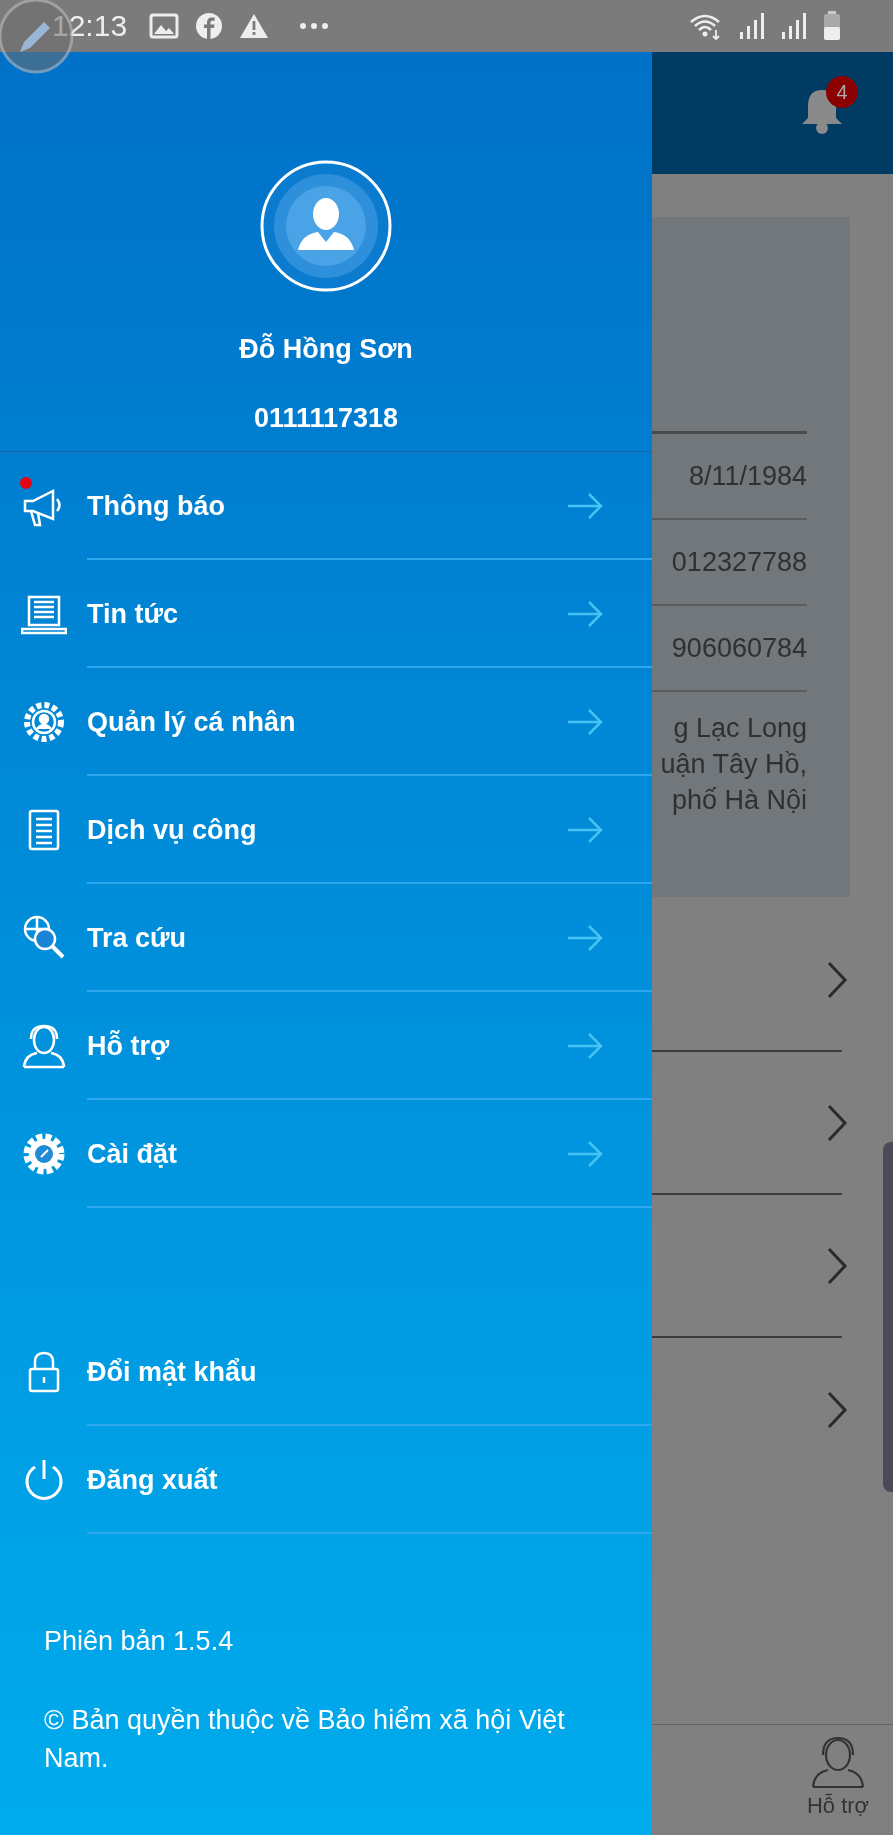 Image resolution: width=893 pixels, height=1835 pixels. Describe the element at coordinates (706, 26) in the screenshot. I see `wifi-icon` at that location.